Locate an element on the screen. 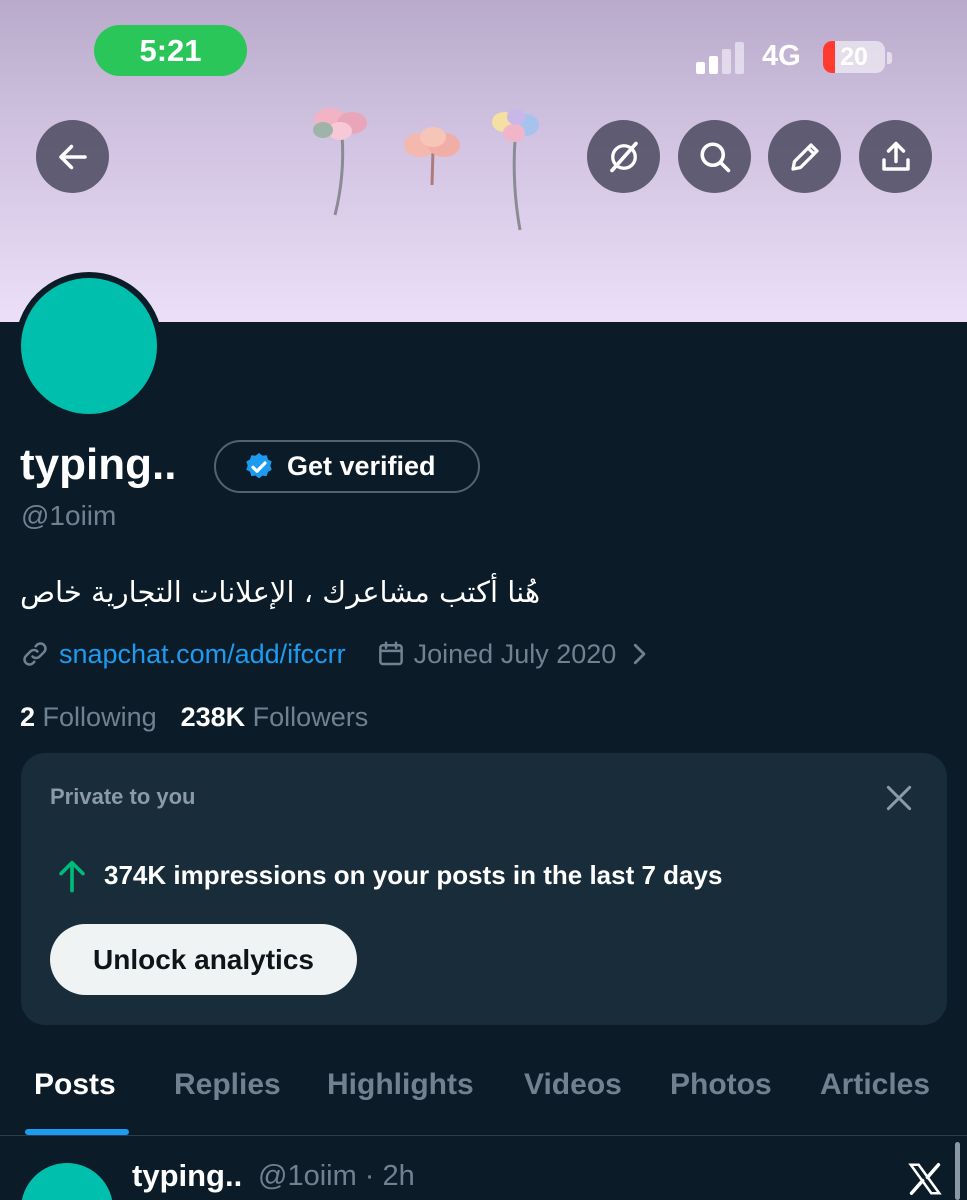 Image resolution: width=967 pixels, height=1200 pixels. share-icon is located at coordinates (895, 156).